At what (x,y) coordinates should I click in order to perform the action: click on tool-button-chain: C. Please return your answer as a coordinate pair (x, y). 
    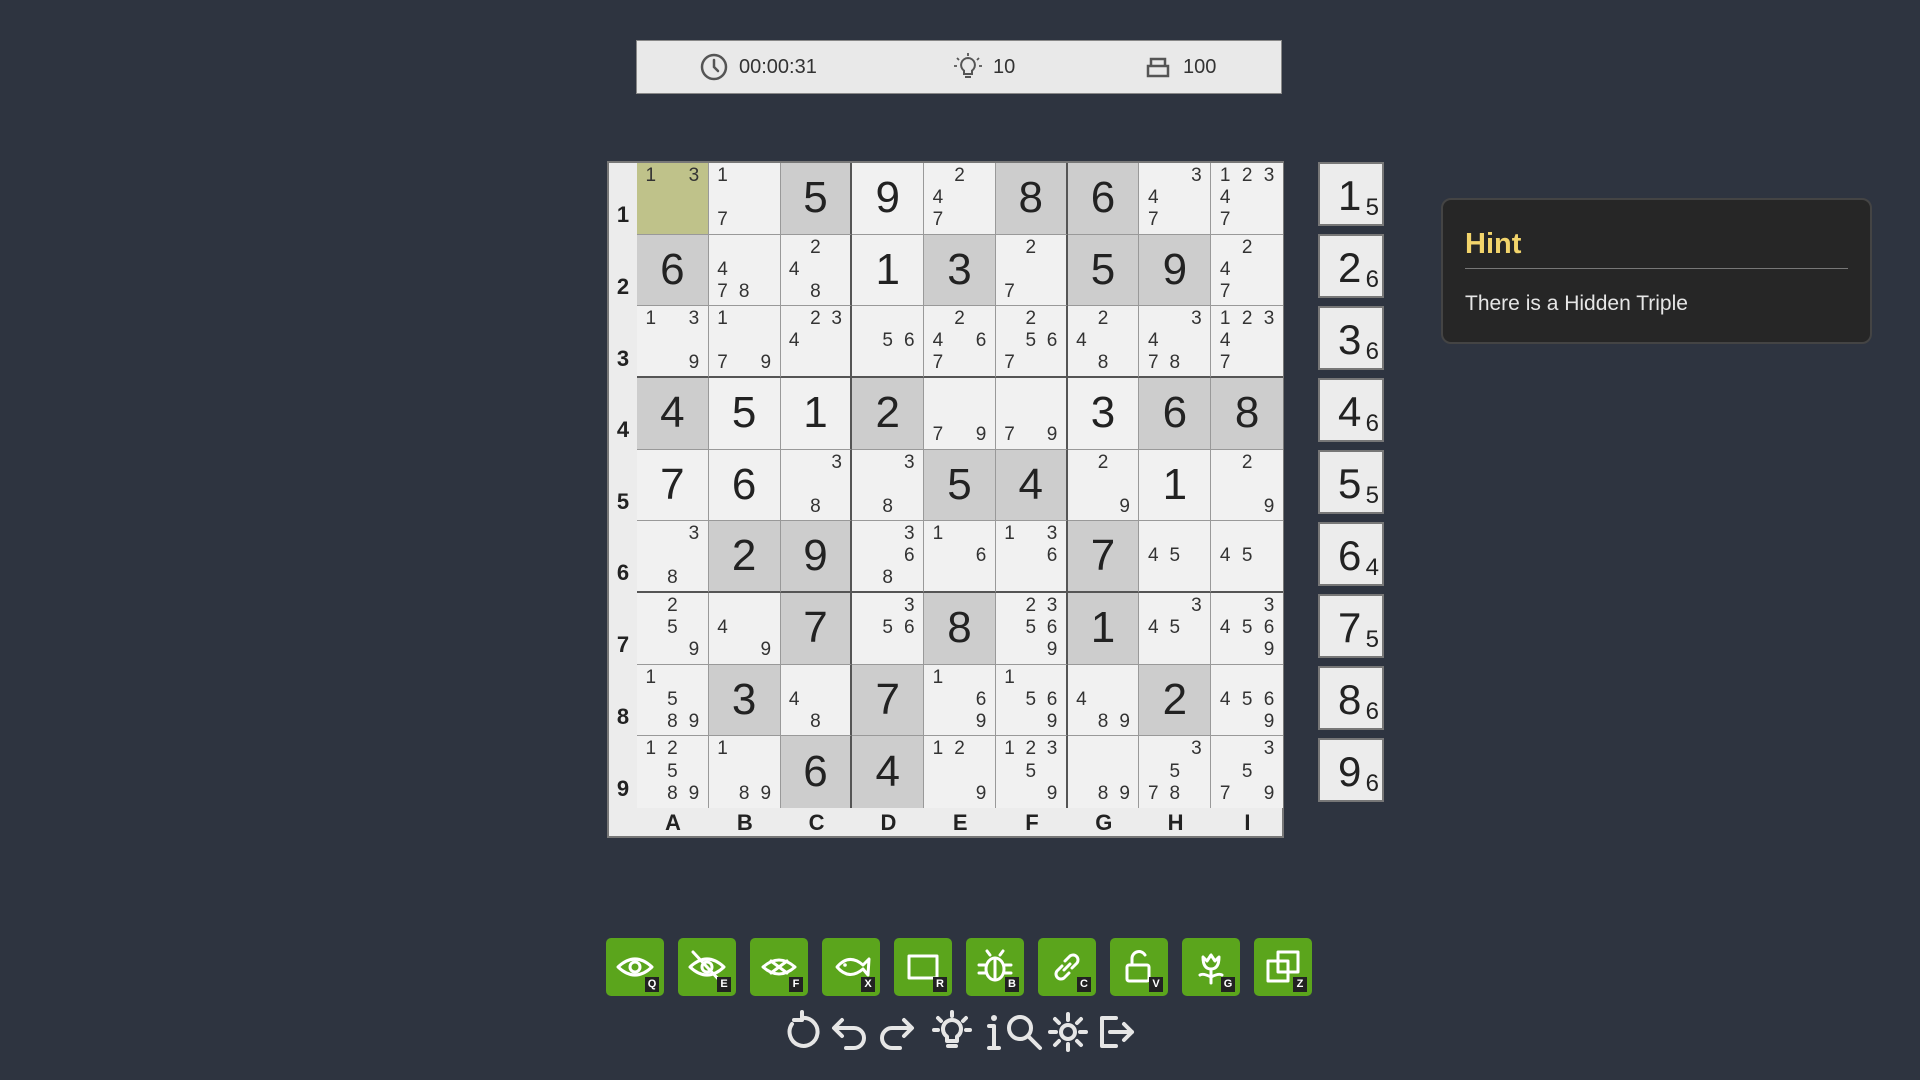
    Looking at the image, I should click on (1067, 967).